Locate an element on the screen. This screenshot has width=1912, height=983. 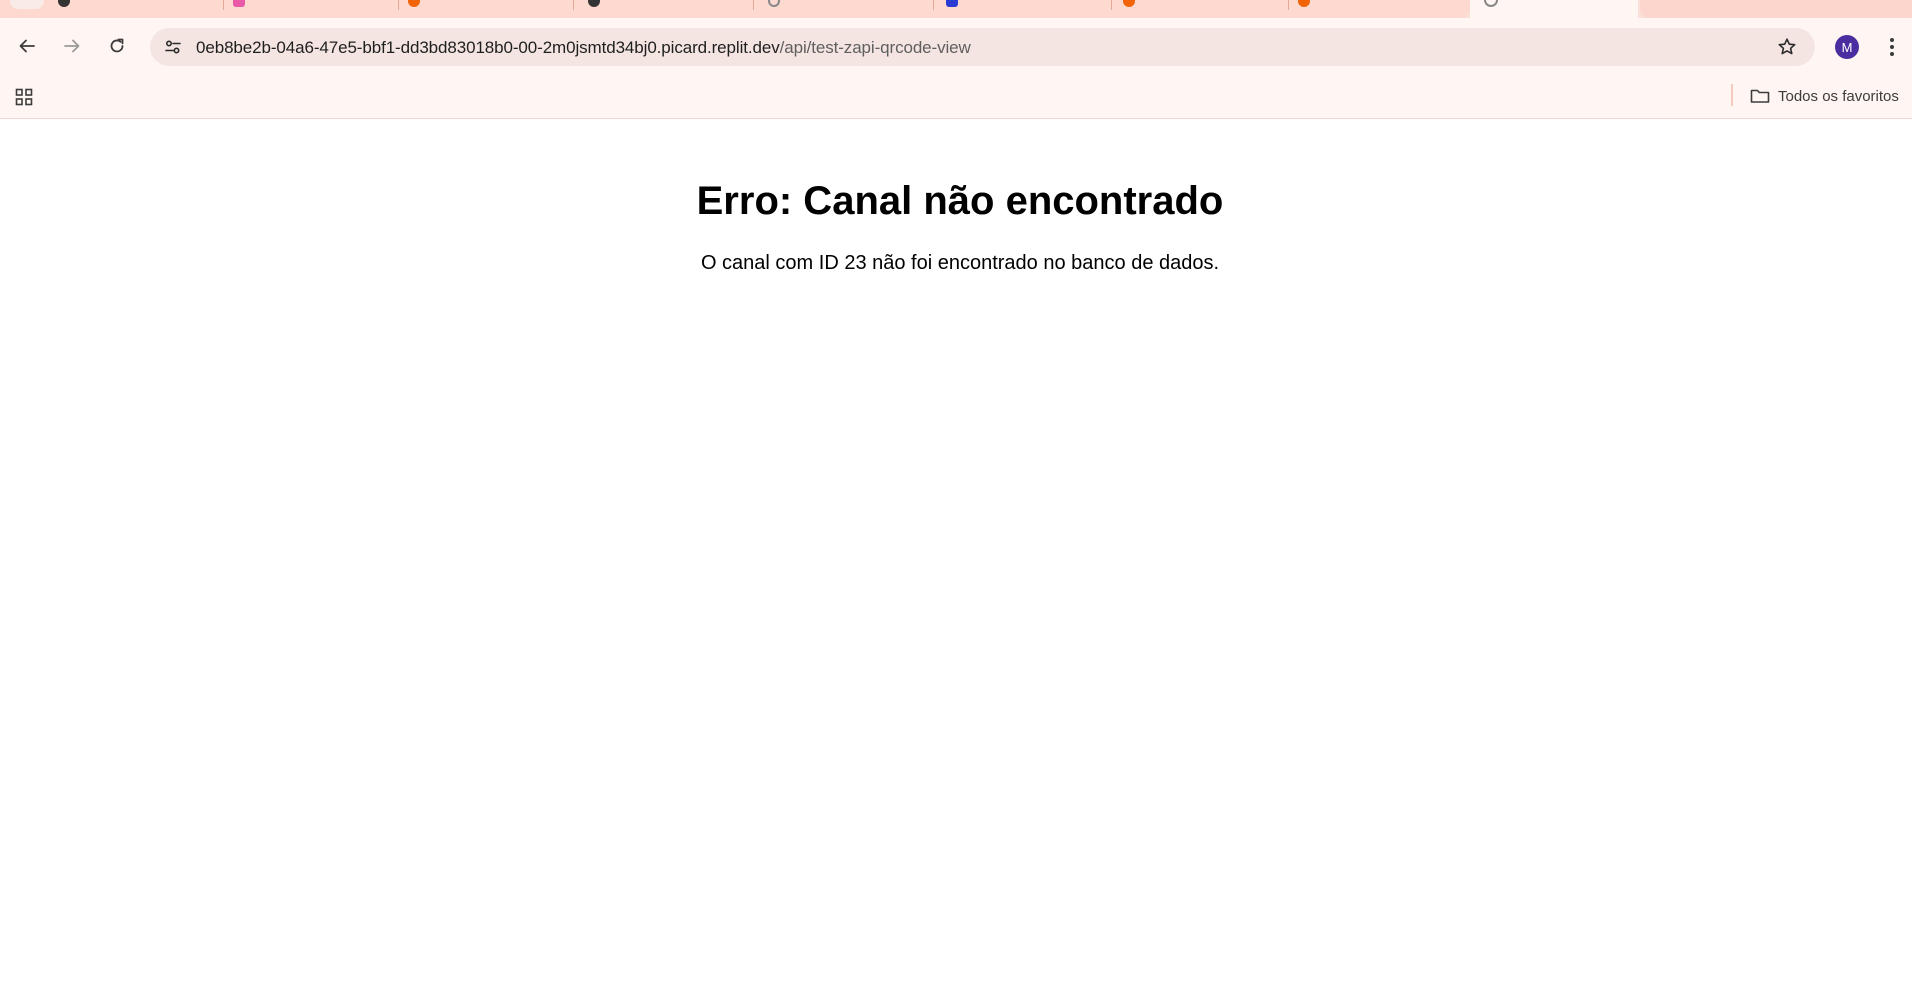
arrow-right-icon is located at coordinates (72, 46).